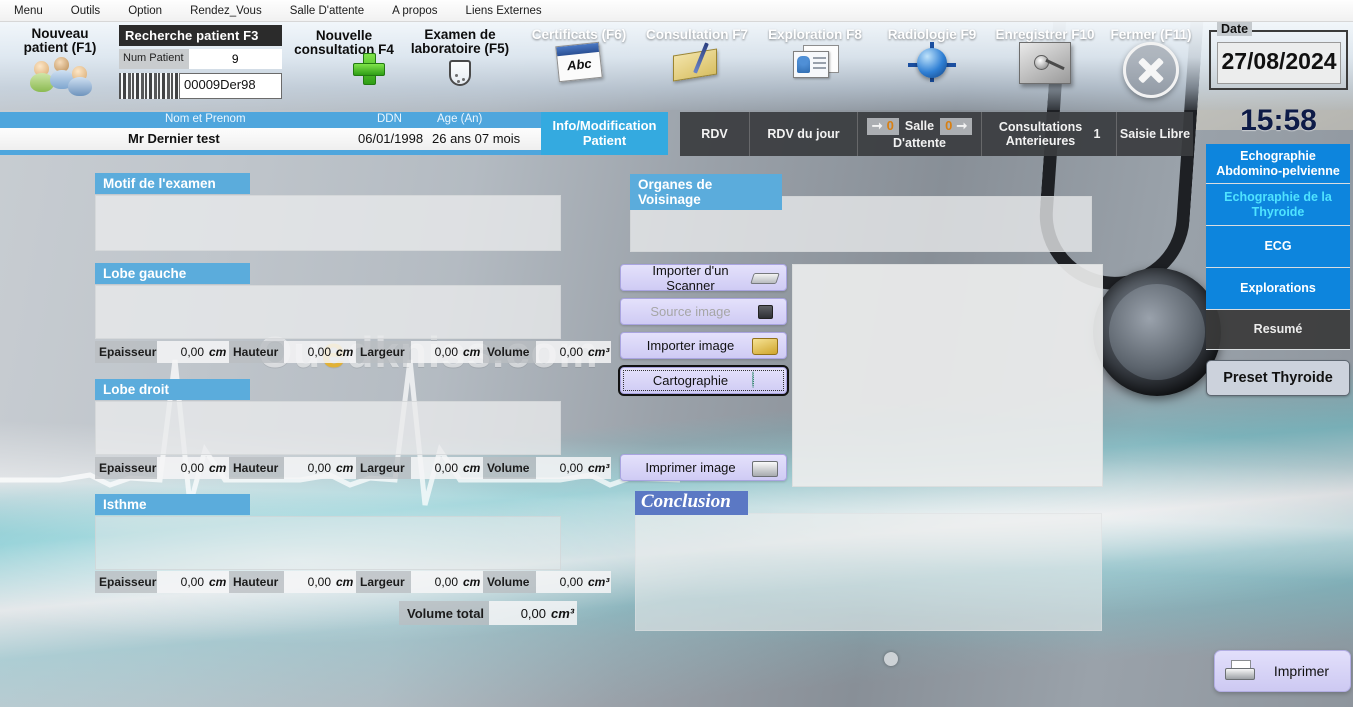 The width and height of the screenshot is (1353, 707). Describe the element at coordinates (172, 273) in the screenshot. I see `lobe-gauche-title: Lobe gauche` at that location.